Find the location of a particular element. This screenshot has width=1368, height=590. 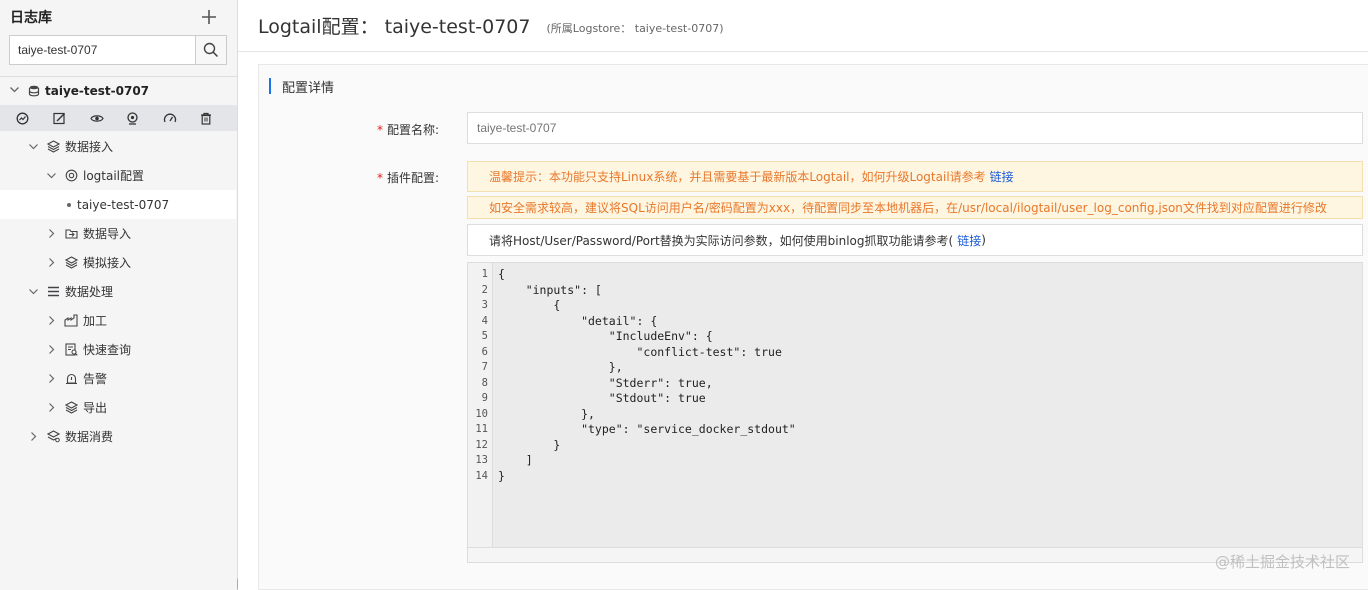

tree-item-label: 数据处理 is located at coordinates (89, 292).